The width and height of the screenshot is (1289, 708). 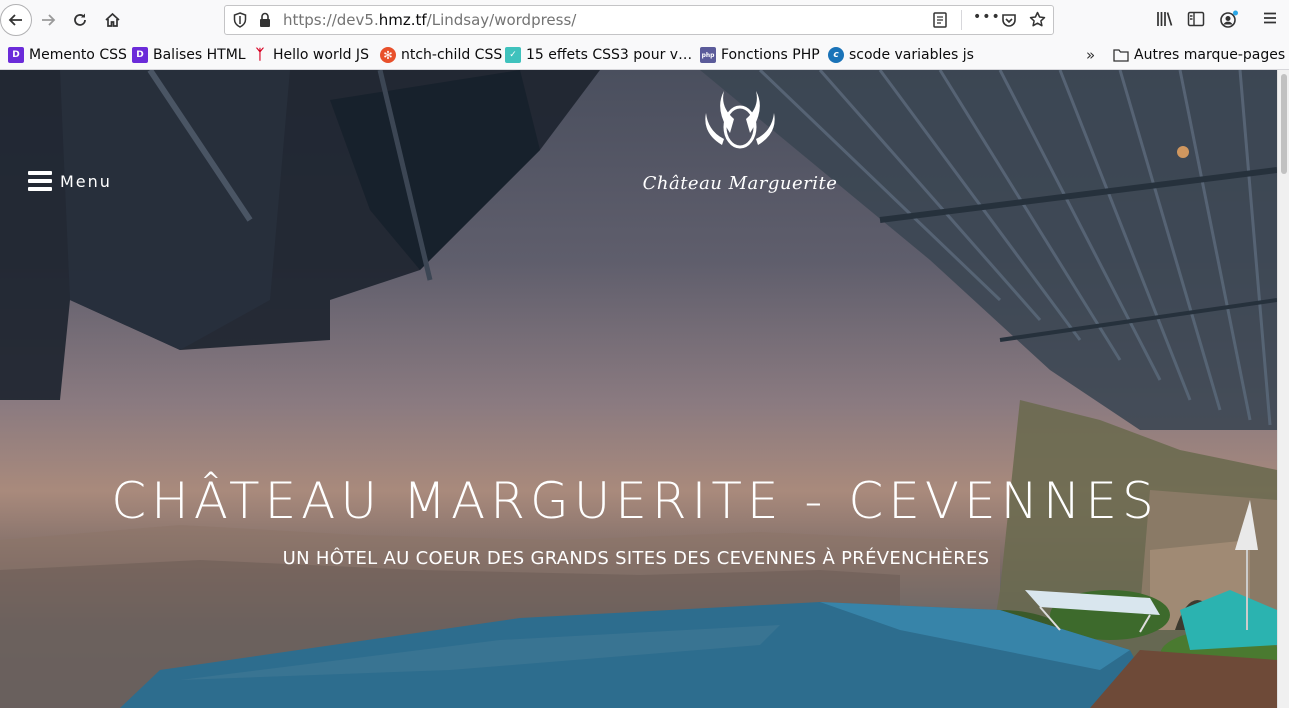 I want to click on folder-icon, so click(x=1121, y=55).